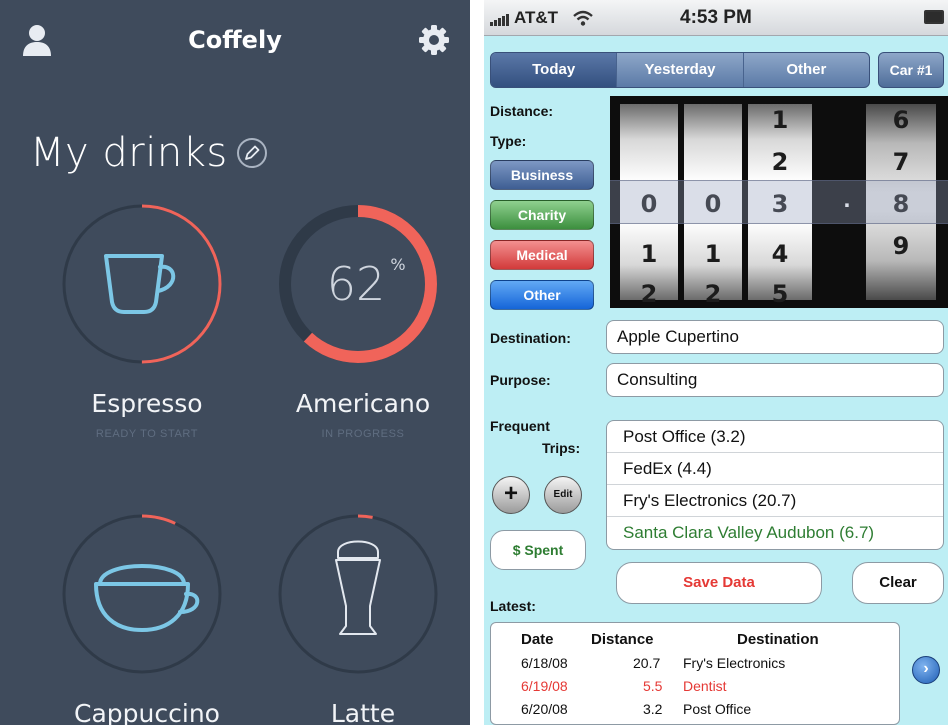 Image resolution: width=948 pixels, height=725 pixels. What do you see at coordinates (542, 215) in the screenshot?
I see `type-charity-button: Charity` at bounding box center [542, 215].